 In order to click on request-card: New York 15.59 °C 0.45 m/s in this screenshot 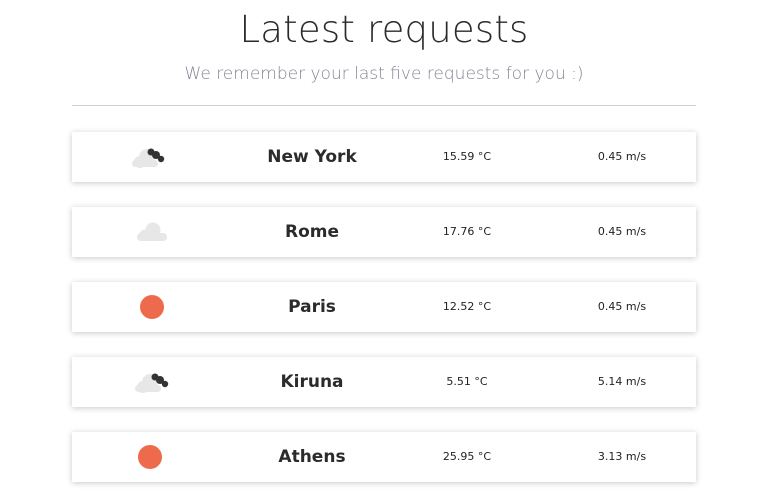, I will do `click(384, 157)`.